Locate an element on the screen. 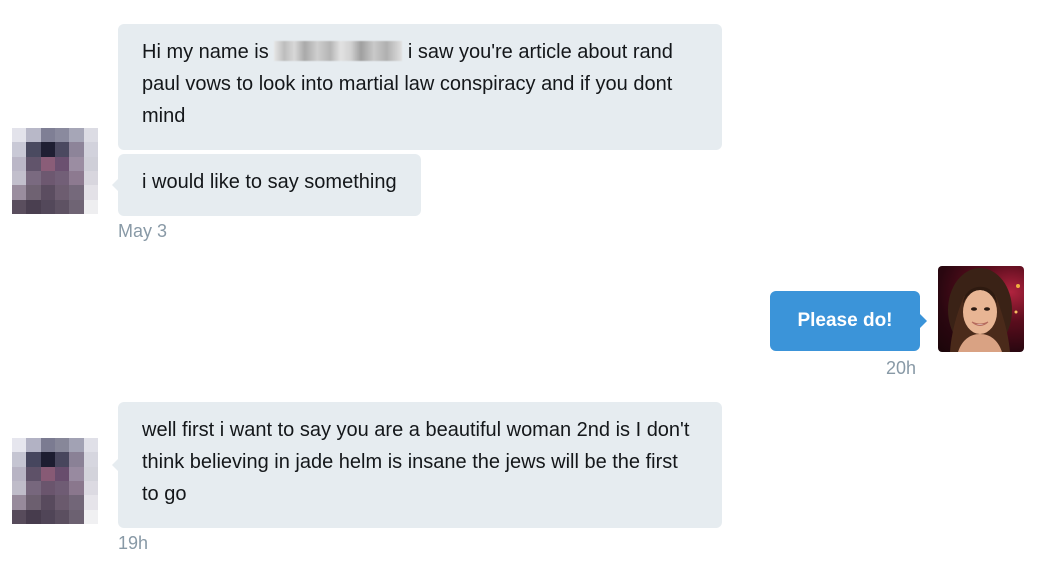 The image size is (1044, 578). message-timestamp: May 3 is located at coordinates (143, 231).